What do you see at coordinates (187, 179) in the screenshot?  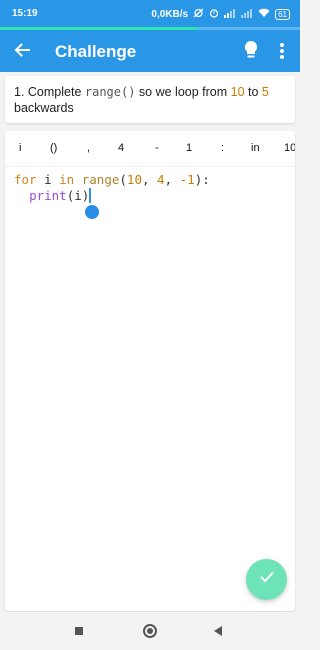 I see `code-number: -1` at bounding box center [187, 179].